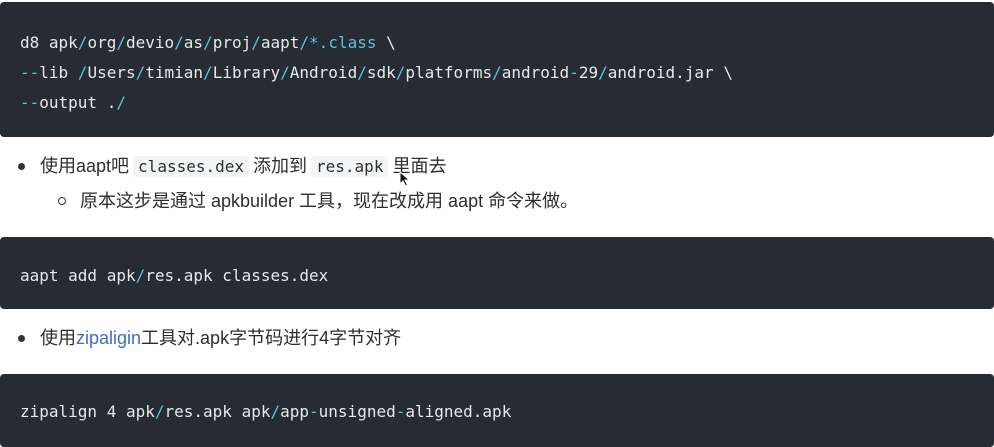 The width and height of the screenshot is (994, 447). What do you see at coordinates (295, 411) in the screenshot?
I see `code-text-token: app` at bounding box center [295, 411].